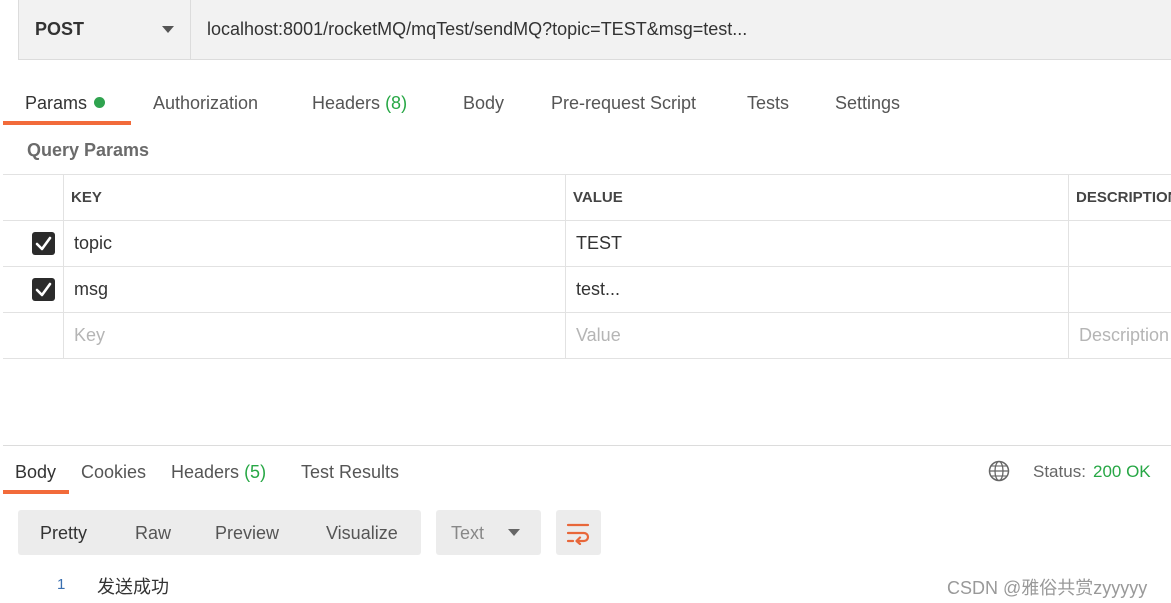 This screenshot has height=603, width=1171. I want to click on wrap-lines-icon, so click(578, 534).